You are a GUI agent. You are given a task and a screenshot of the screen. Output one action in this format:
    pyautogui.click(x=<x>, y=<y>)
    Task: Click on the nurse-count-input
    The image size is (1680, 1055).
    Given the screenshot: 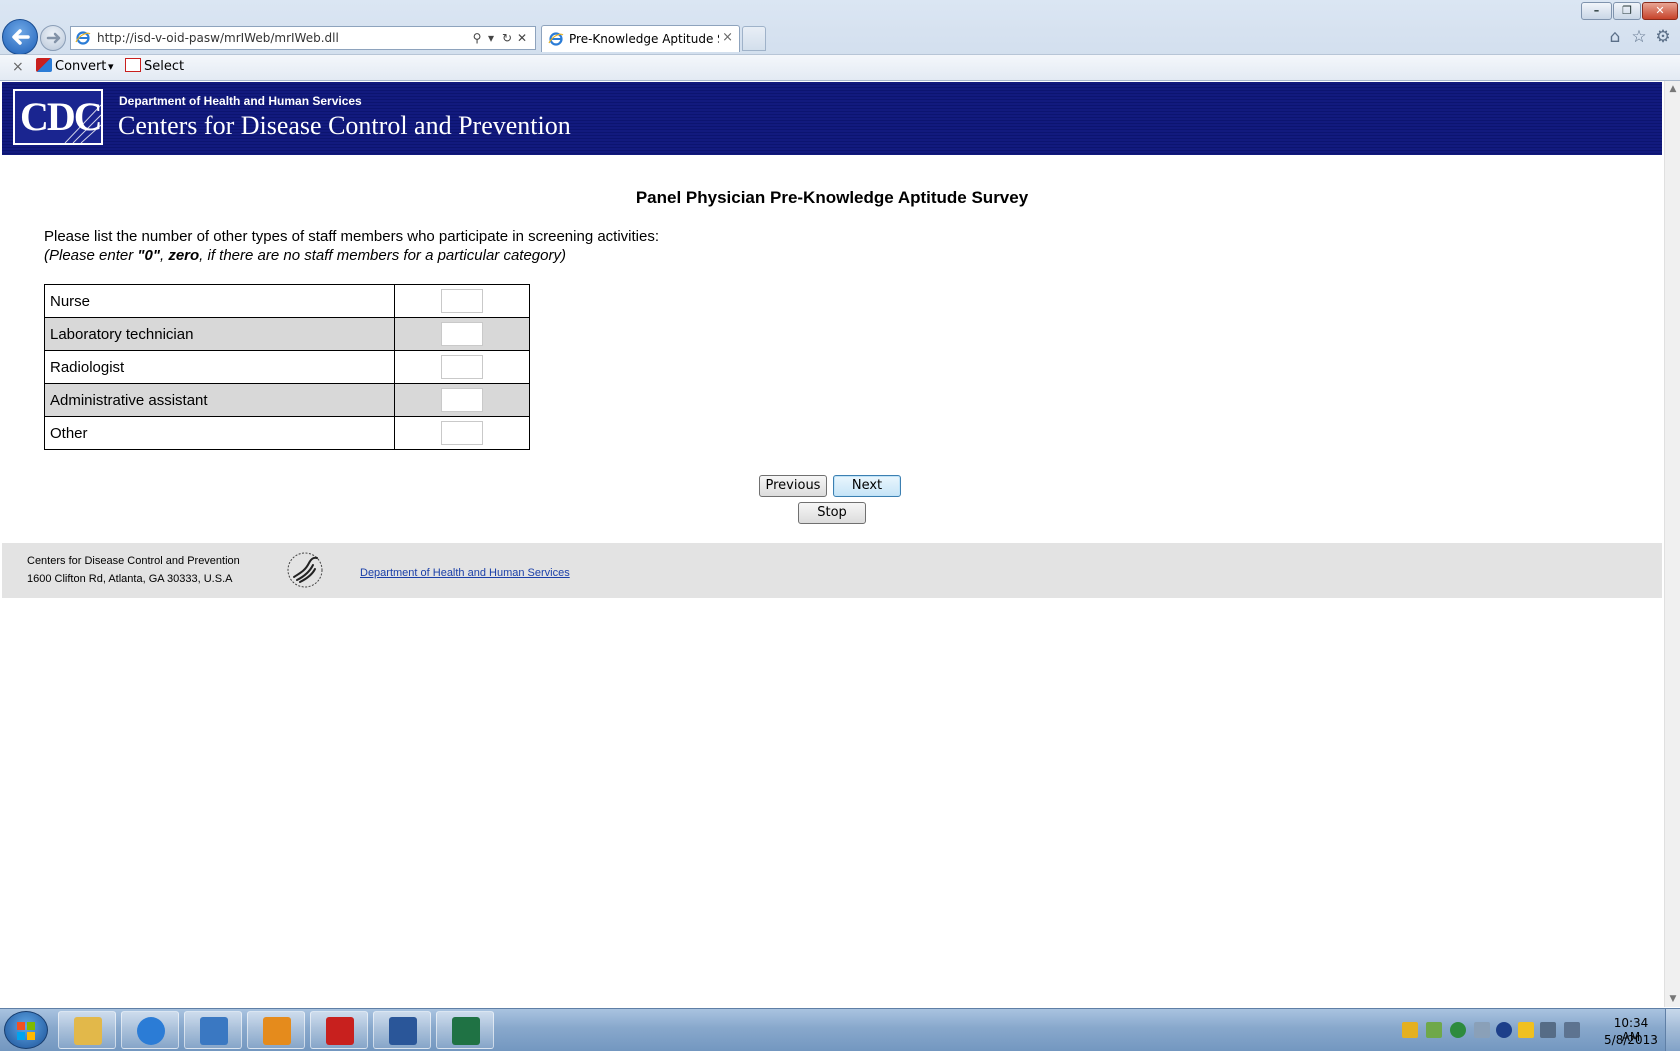 What is the action you would take?
    pyautogui.click(x=462, y=301)
    